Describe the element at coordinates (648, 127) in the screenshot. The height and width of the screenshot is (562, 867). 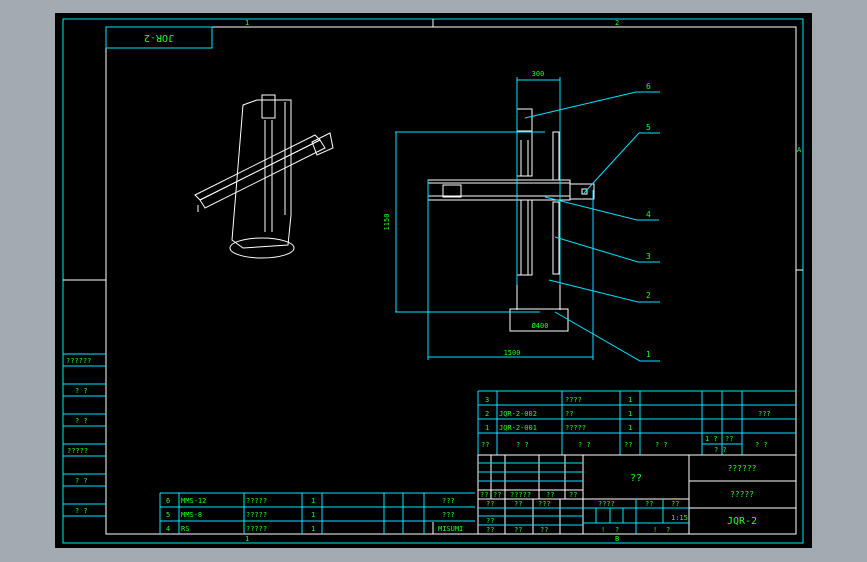
I see `balloon-5: 5` at that location.